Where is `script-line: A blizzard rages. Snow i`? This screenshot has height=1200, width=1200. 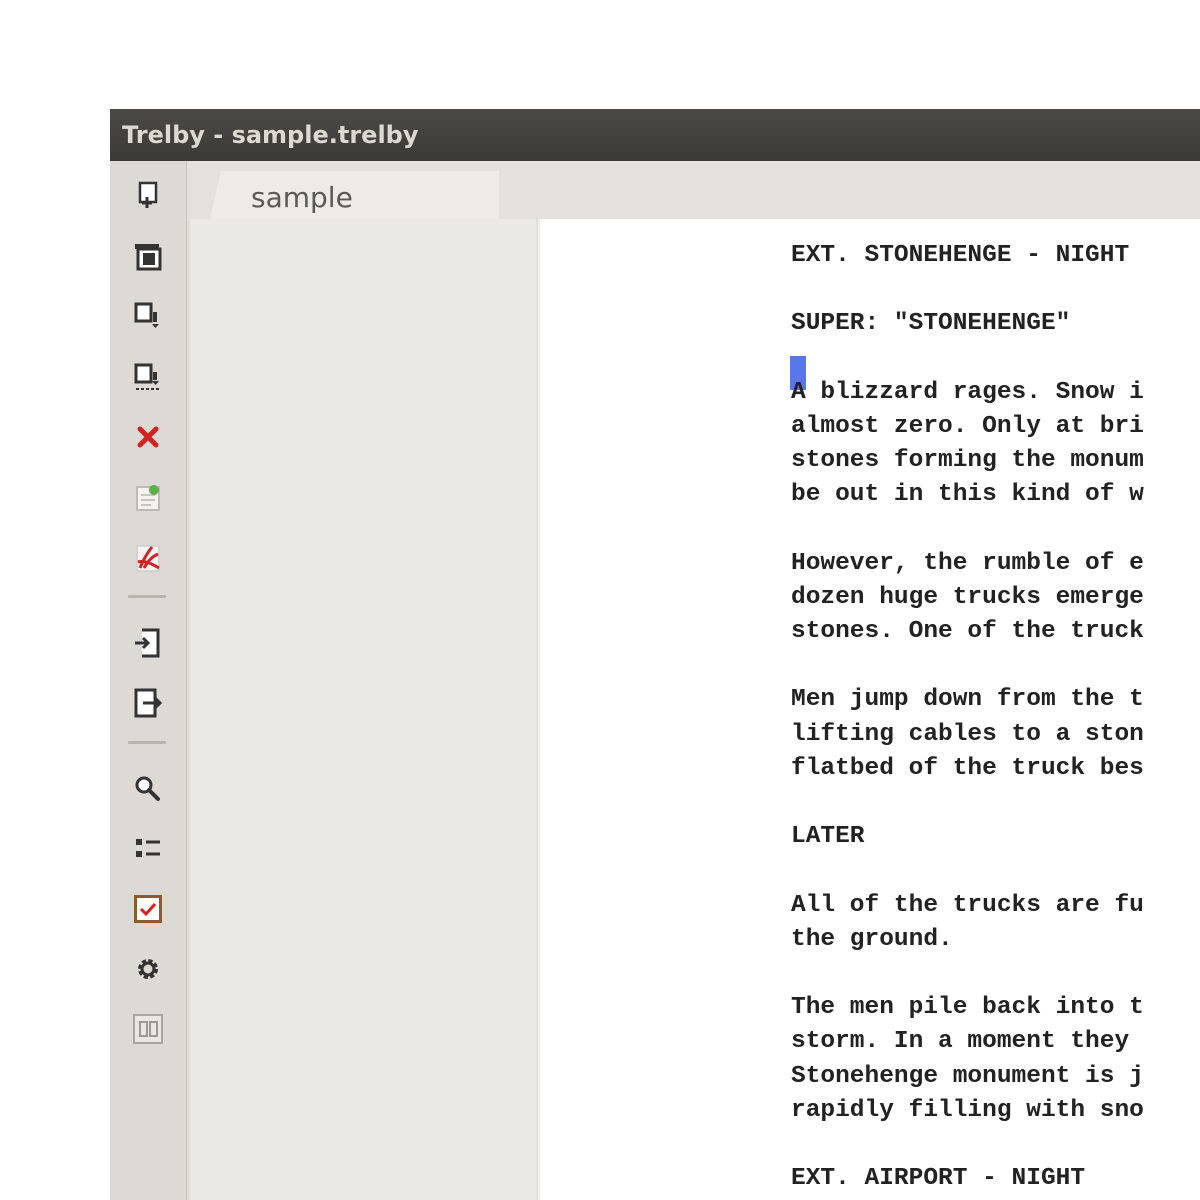
script-line: A blizzard rages. Snow i is located at coordinates (967, 392).